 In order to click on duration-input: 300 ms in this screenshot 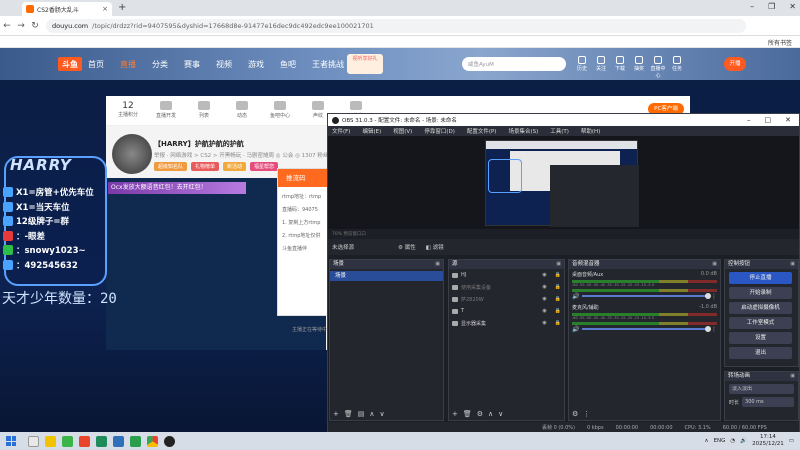, I will do `click(768, 402)`.